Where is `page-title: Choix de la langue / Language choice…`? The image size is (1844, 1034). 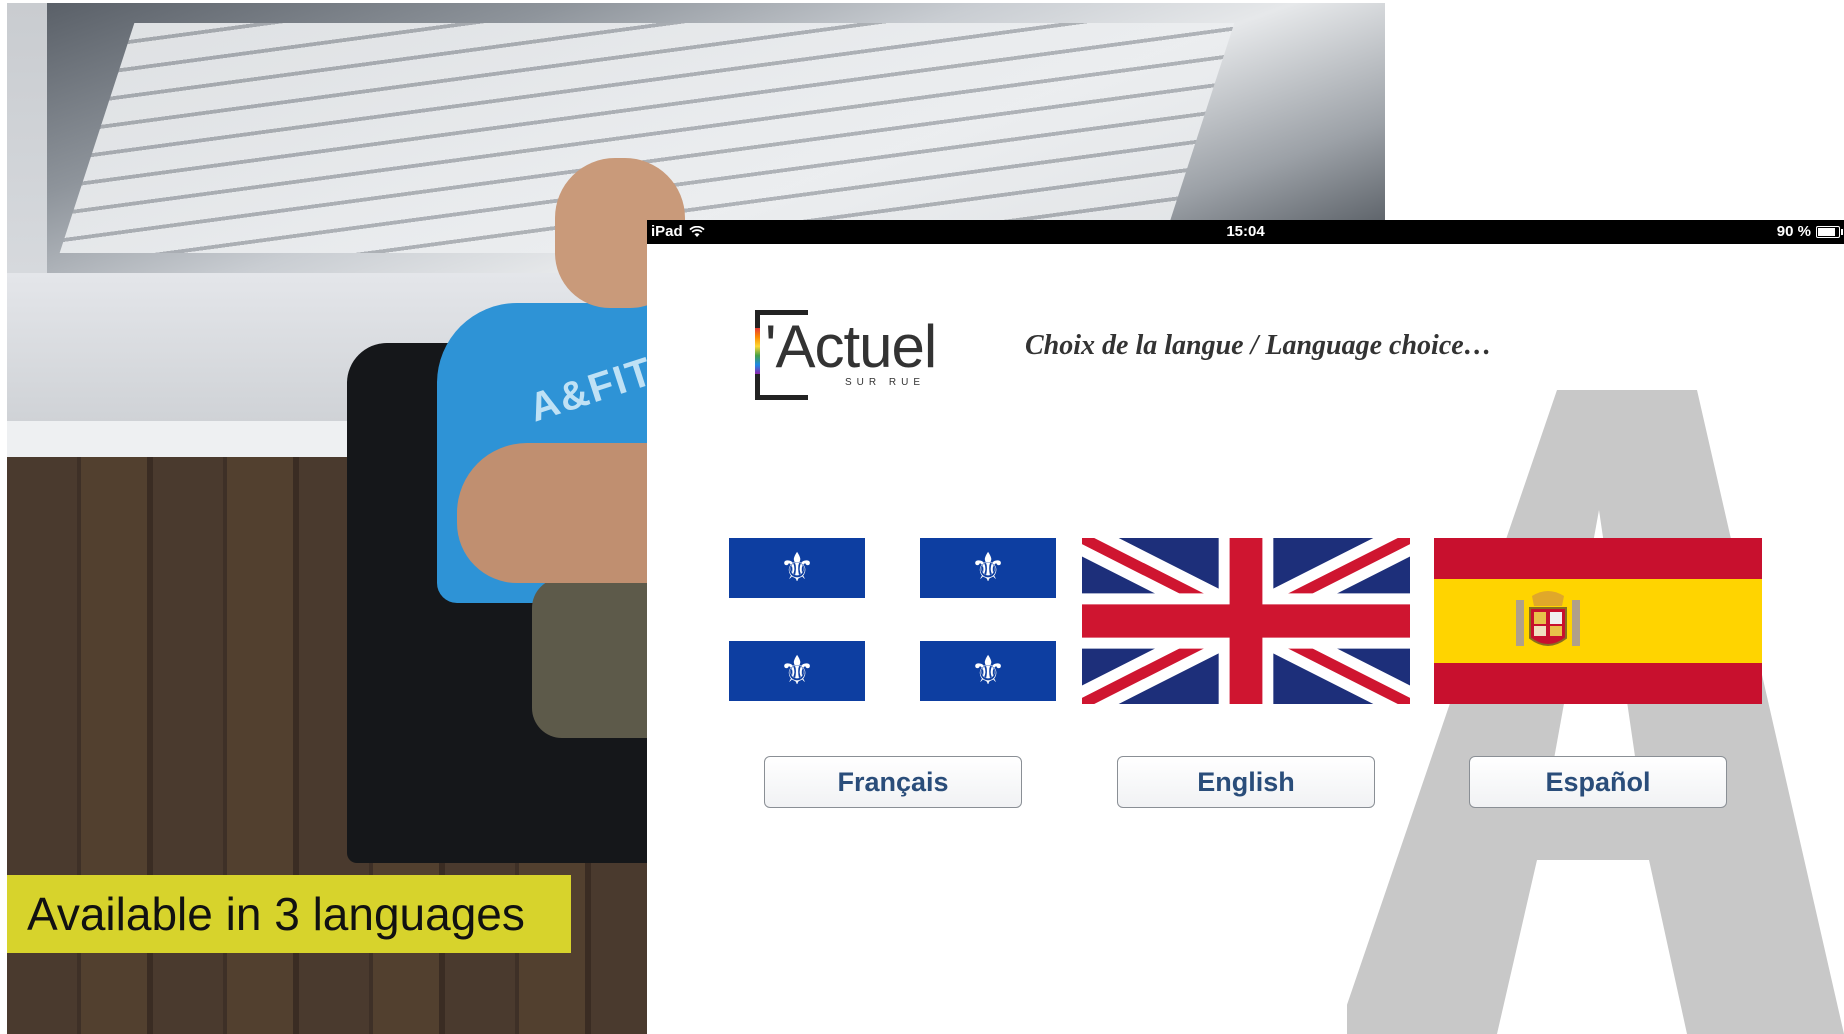
page-title: Choix de la langue / Language choice… is located at coordinates (1258, 345).